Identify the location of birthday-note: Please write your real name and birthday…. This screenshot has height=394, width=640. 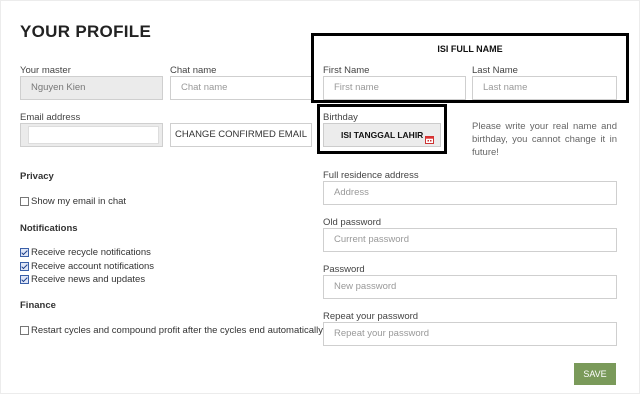
(544, 139).